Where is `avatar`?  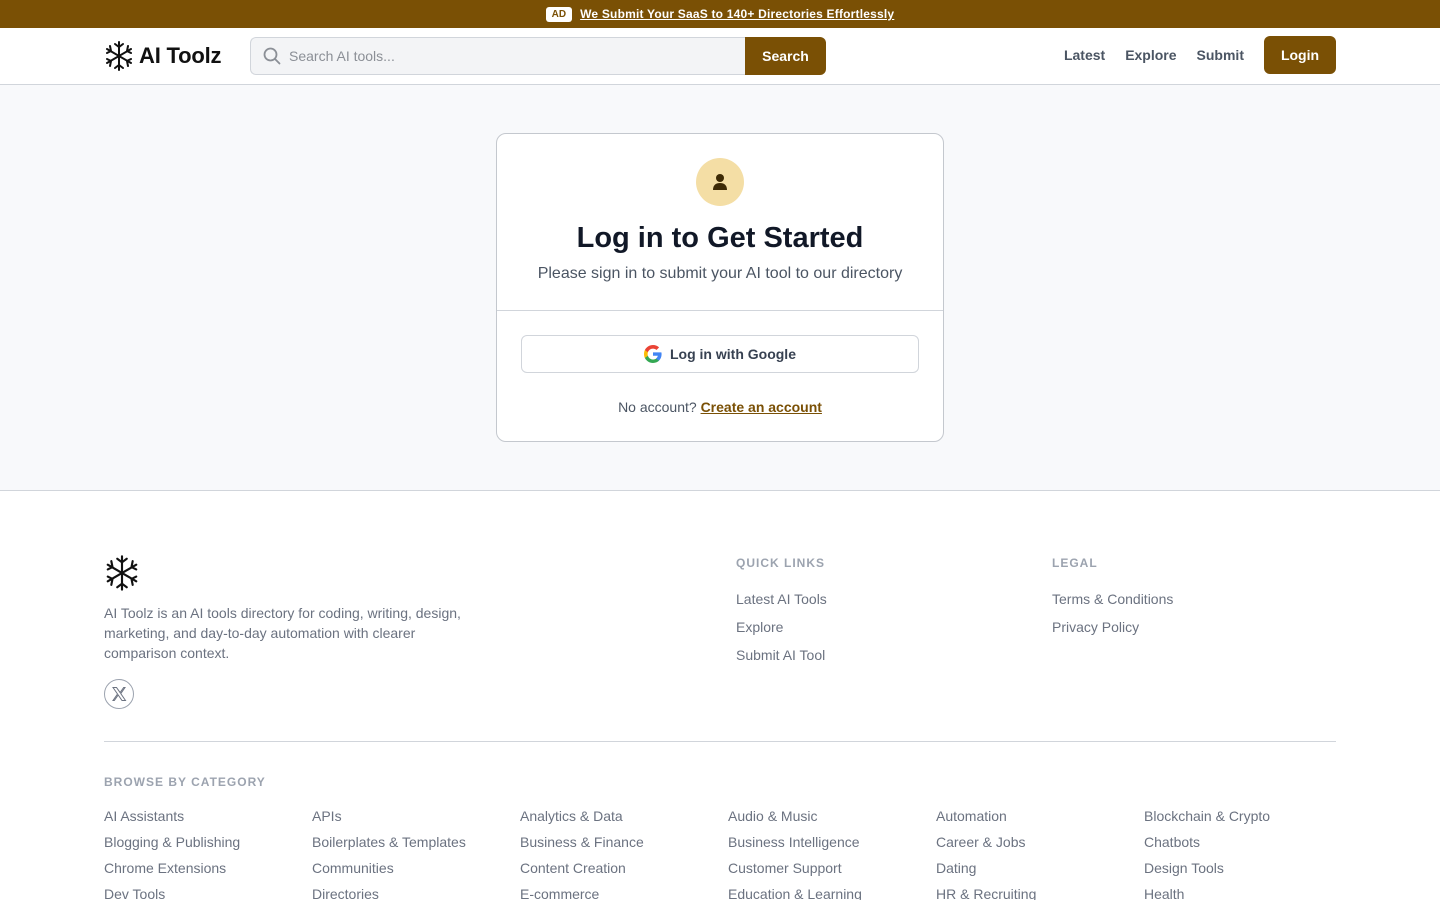 avatar is located at coordinates (720, 182).